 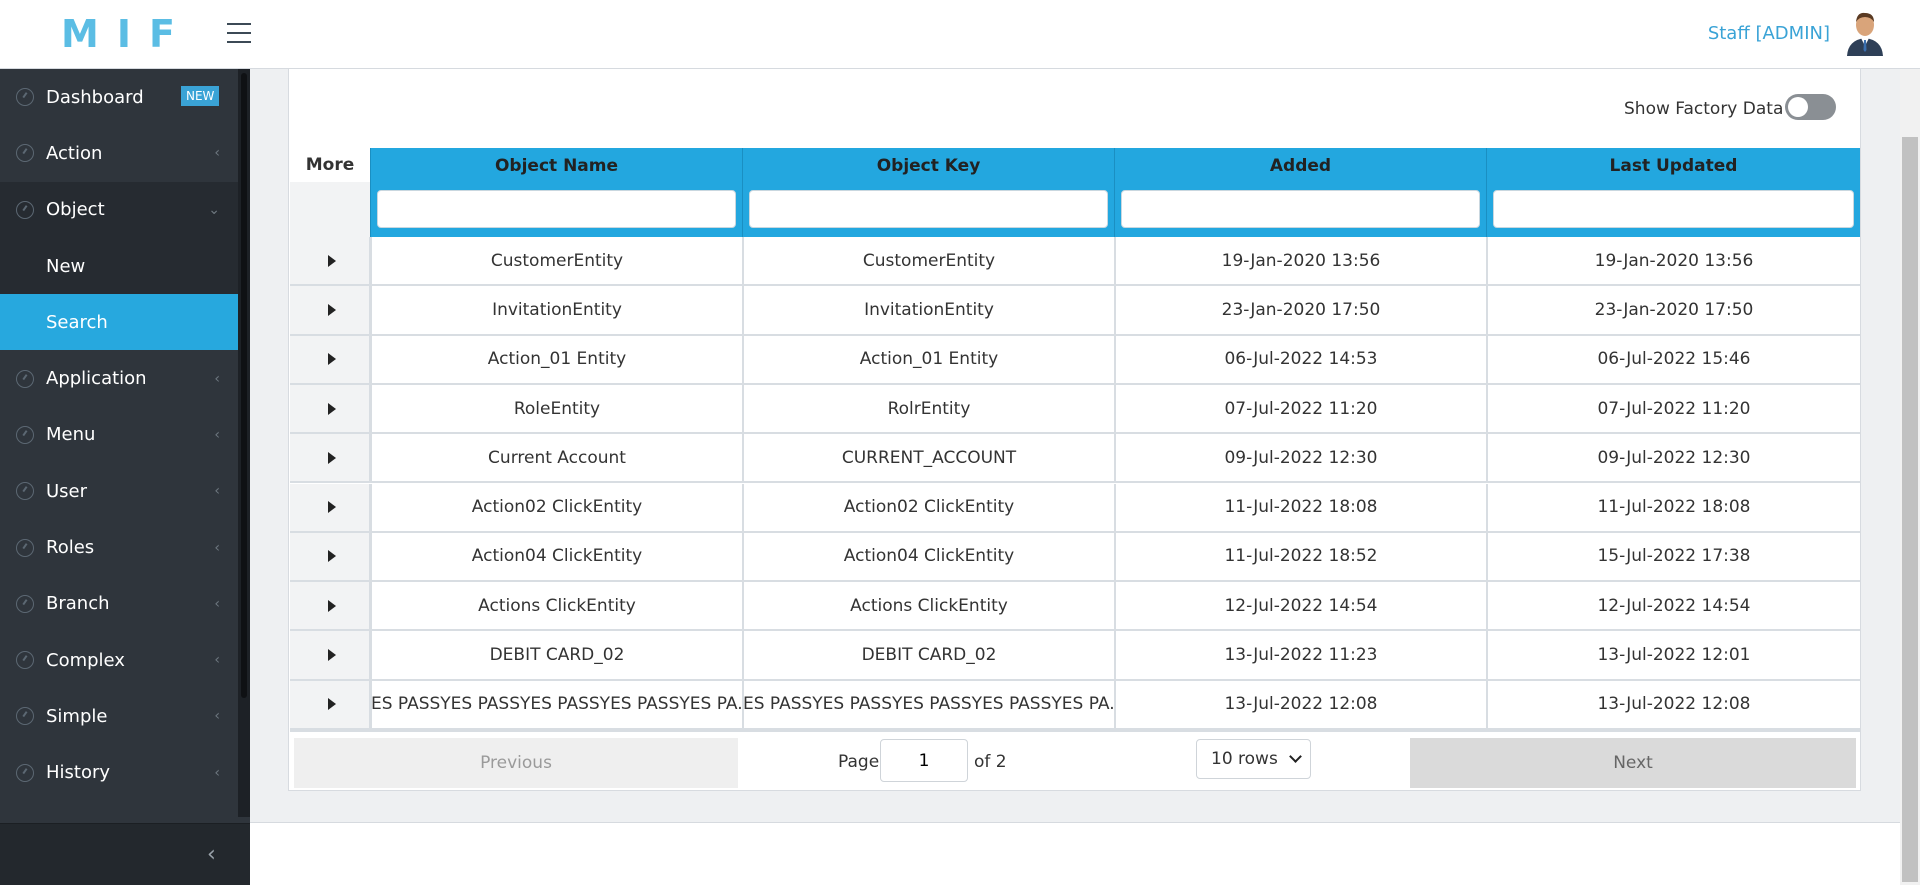 I want to click on user-name: Staff [ADMIN], so click(x=1769, y=33).